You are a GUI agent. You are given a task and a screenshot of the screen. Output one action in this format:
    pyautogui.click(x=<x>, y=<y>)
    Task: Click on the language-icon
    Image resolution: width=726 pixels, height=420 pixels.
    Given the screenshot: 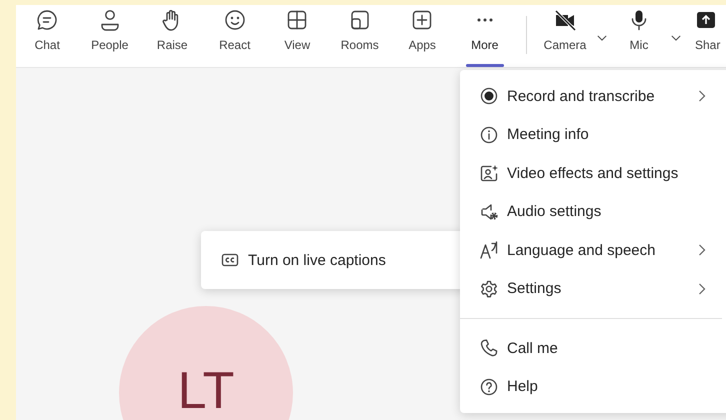 What is the action you would take?
    pyautogui.click(x=489, y=250)
    